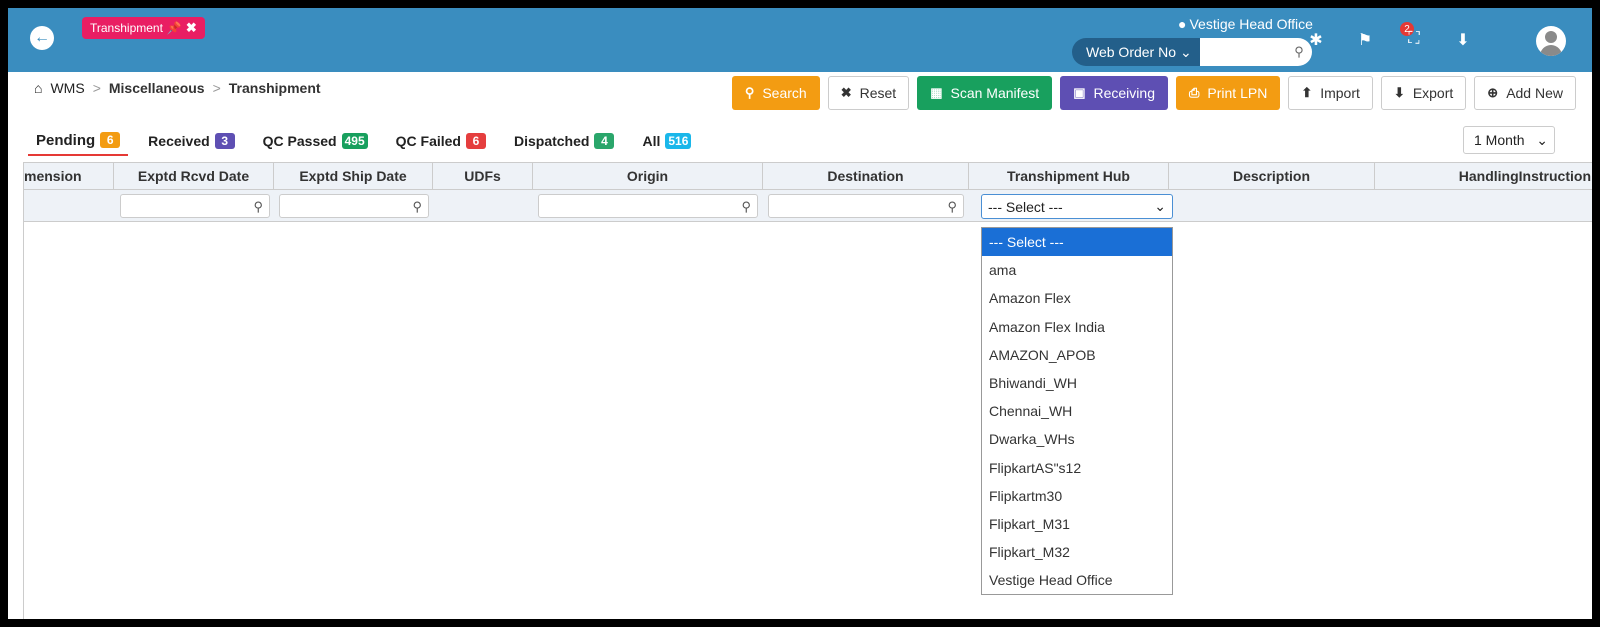 This screenshot has height=627, width=1600. What do you see at coordinates (1131, 52) in the screenshot?
I see `order-type-label: Web Order No` at bounding box center [1131, 52].